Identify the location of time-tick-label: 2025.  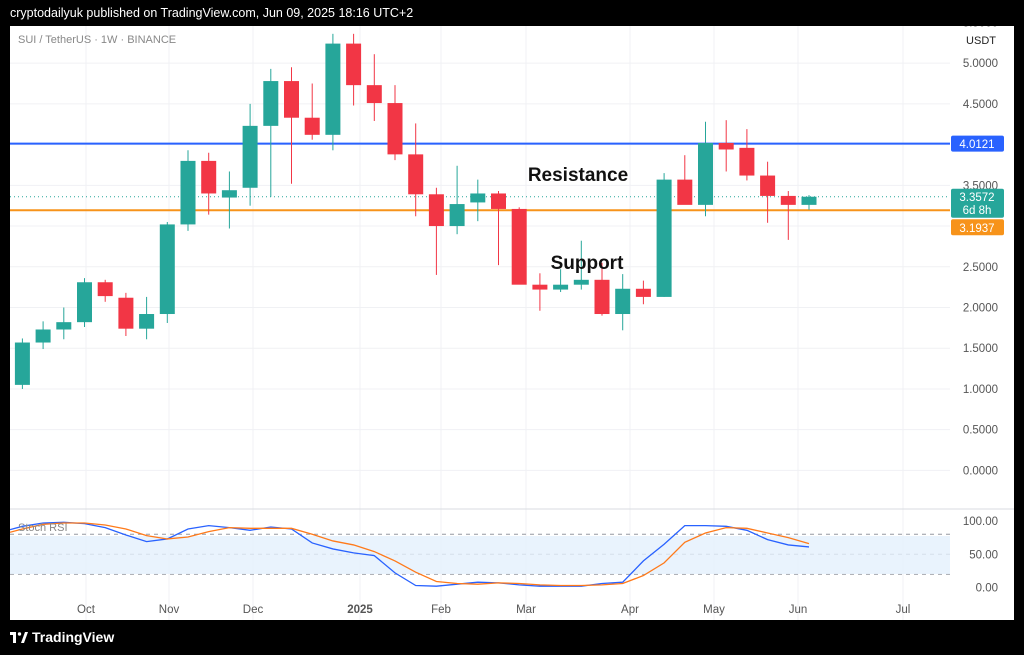
(360, 610).